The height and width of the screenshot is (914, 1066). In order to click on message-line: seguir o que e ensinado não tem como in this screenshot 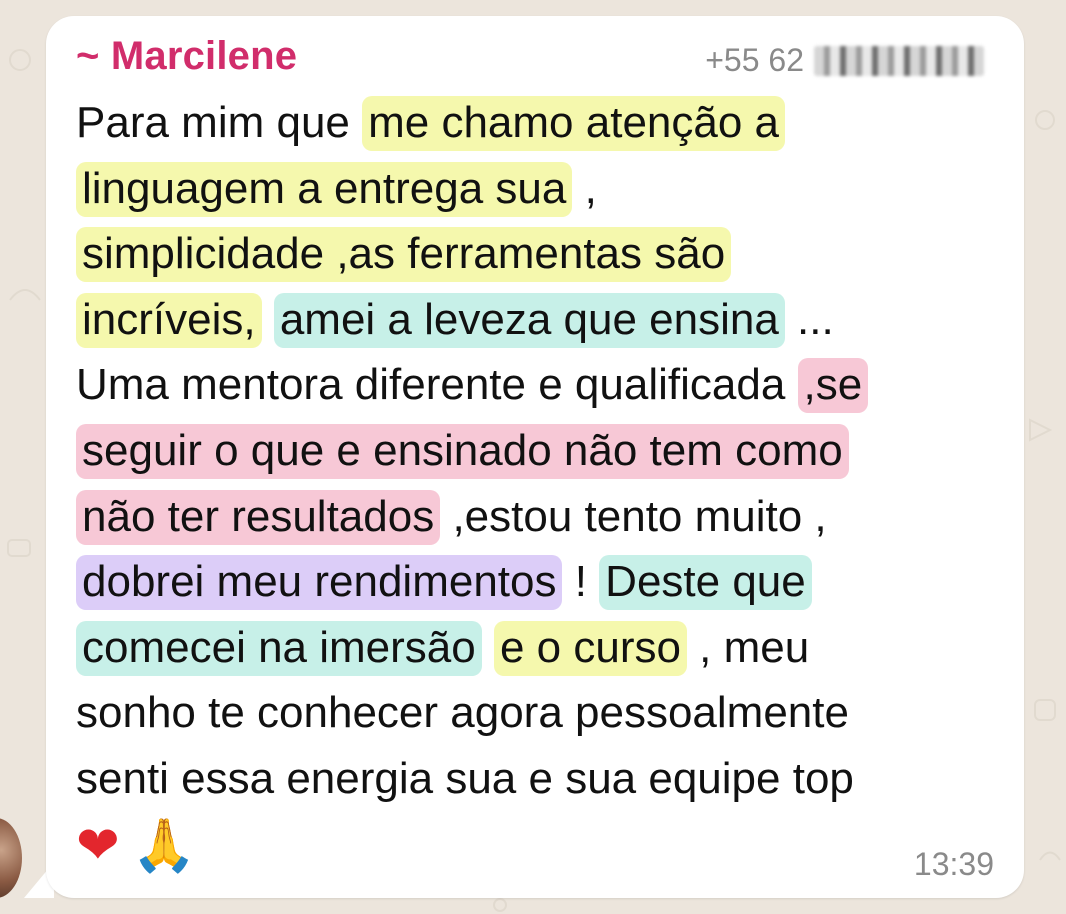, I will do `click(541, 451)`.